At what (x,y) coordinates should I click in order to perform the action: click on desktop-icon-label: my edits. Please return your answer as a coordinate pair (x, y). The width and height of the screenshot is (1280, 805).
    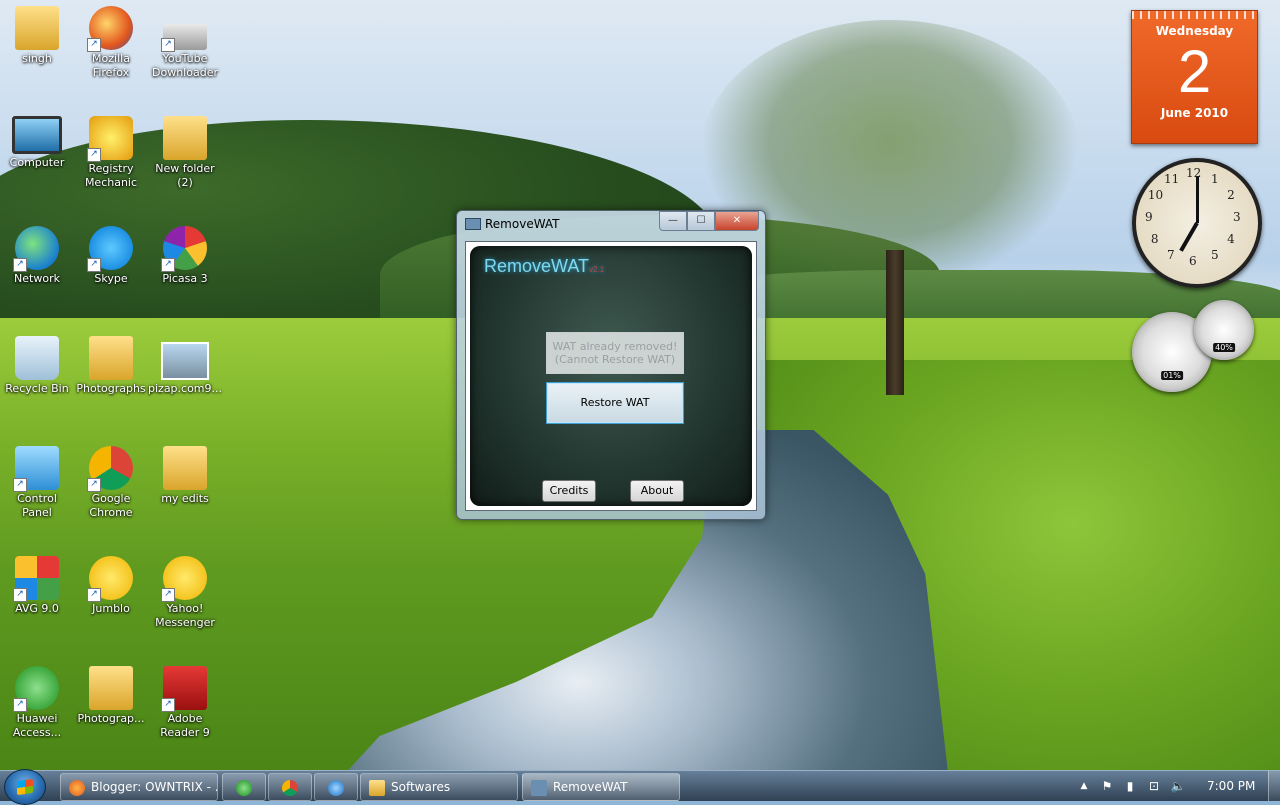
    Looking at the image, I should click on (185, 498).